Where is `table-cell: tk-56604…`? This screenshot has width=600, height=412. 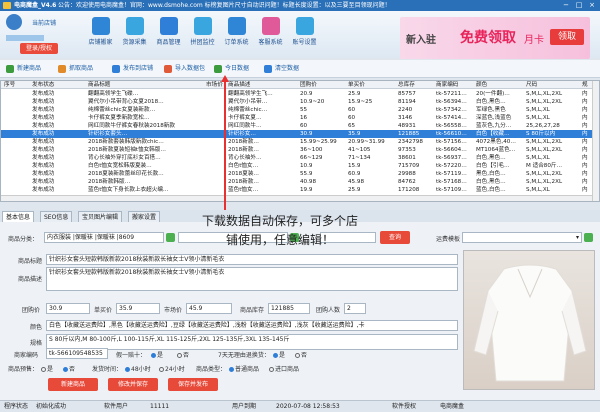 table-cell: tk-56604… is located at coordinates (451, 150).